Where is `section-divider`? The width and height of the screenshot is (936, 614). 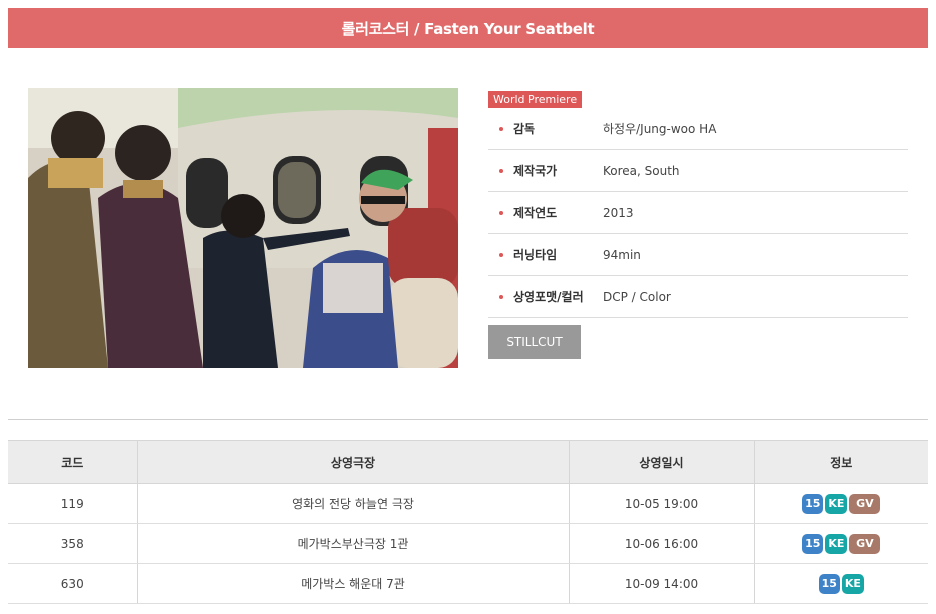 section-divider is located at coordinates (468, 419).